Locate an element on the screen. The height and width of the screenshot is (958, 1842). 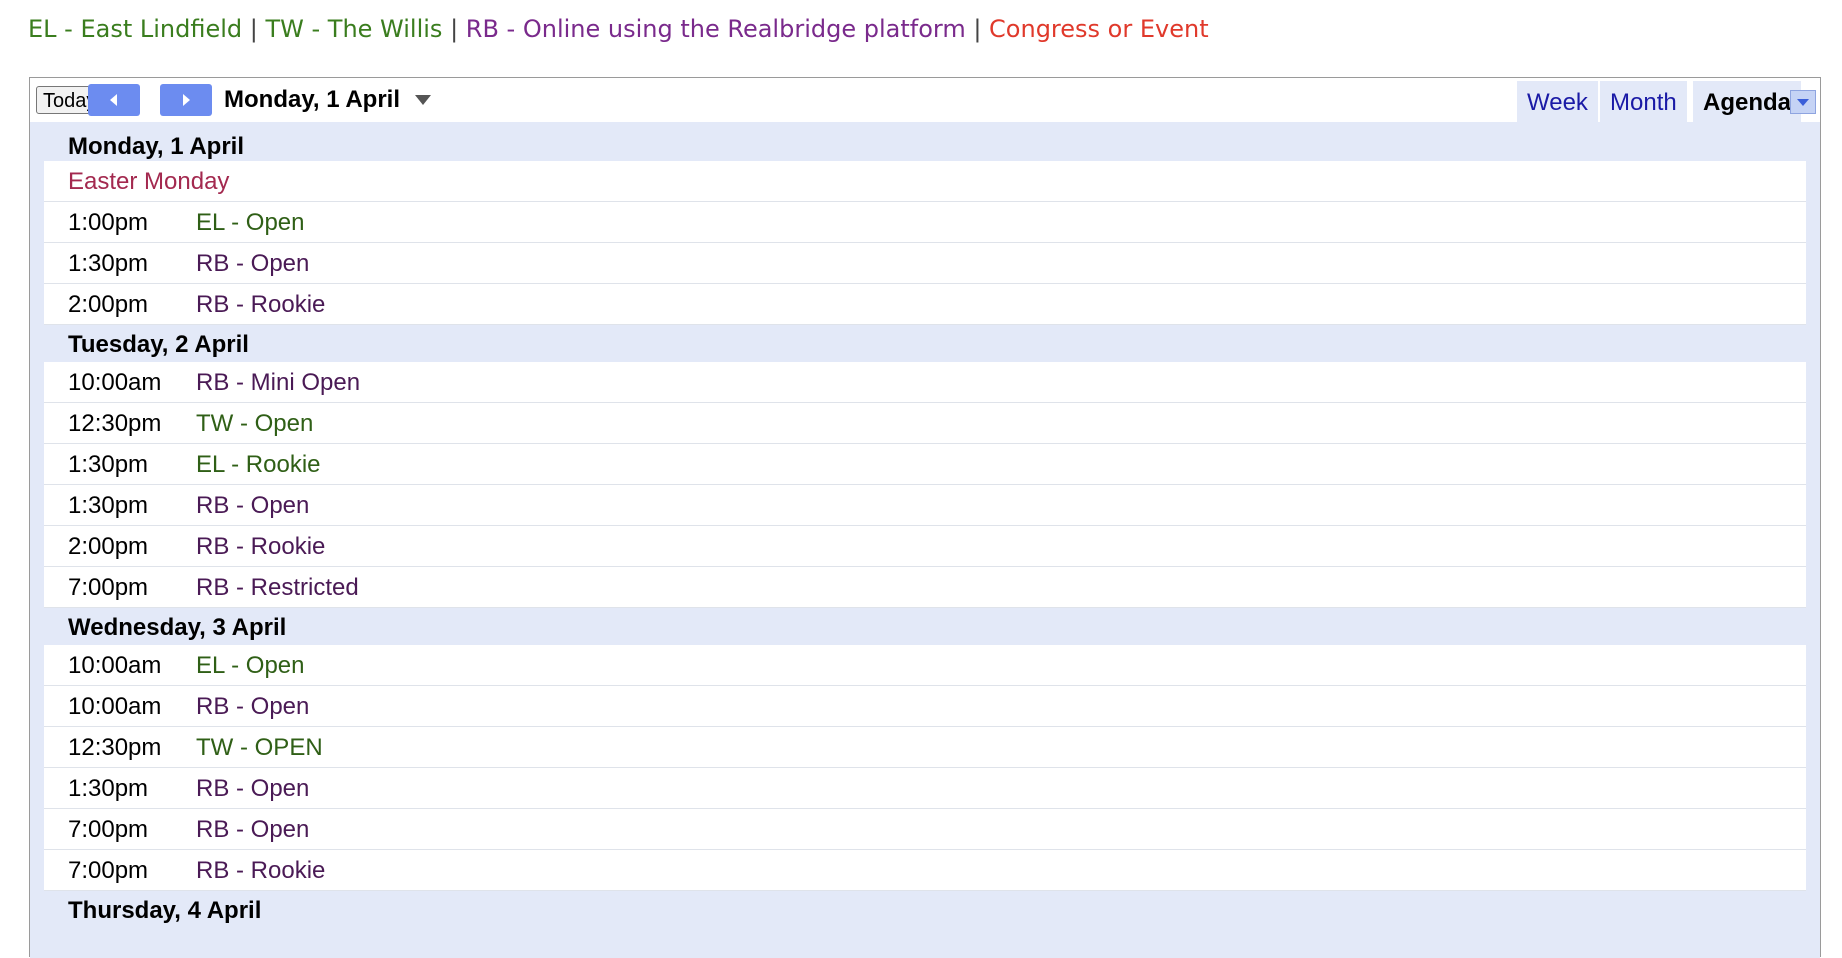
agenda-event-row: 10:00am EL - Open is located at coordinates (925, 665).